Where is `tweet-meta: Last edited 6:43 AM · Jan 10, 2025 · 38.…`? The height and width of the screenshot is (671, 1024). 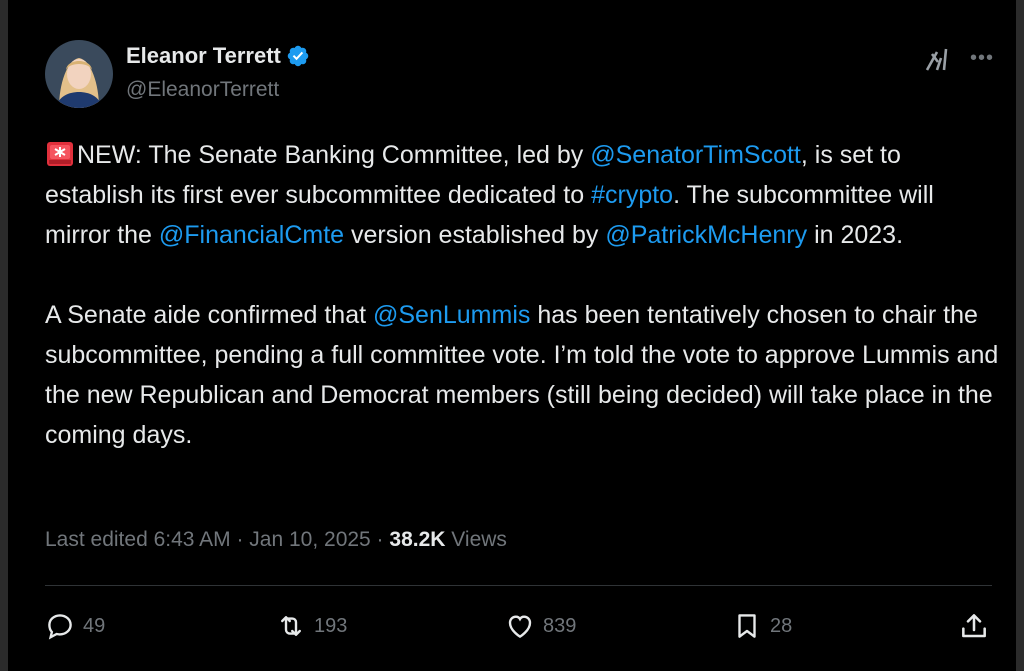
tweet-meta: Last edited 6:43 AM · Jan 10, 2025 · 38.… is located at coordinates (276, 540).